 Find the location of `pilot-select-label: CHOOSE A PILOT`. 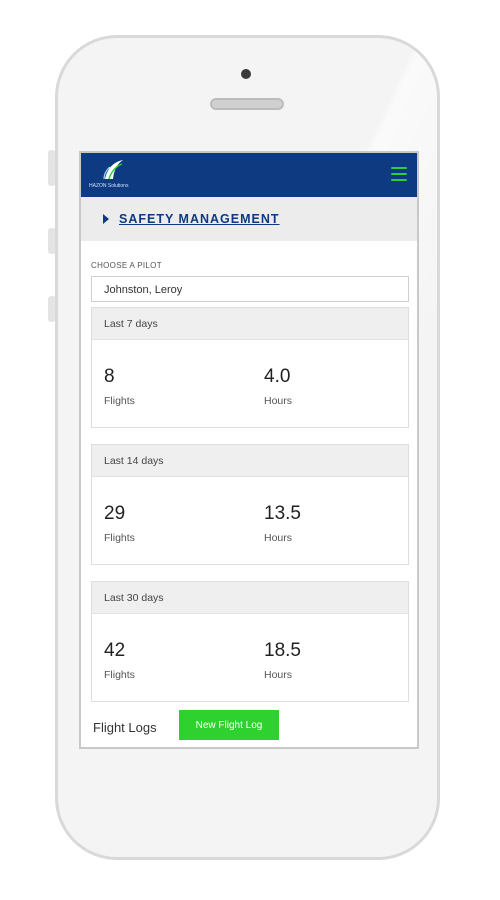

pilot-select-label: CHOOSE A PILOT is located at coordinates (126, 265).